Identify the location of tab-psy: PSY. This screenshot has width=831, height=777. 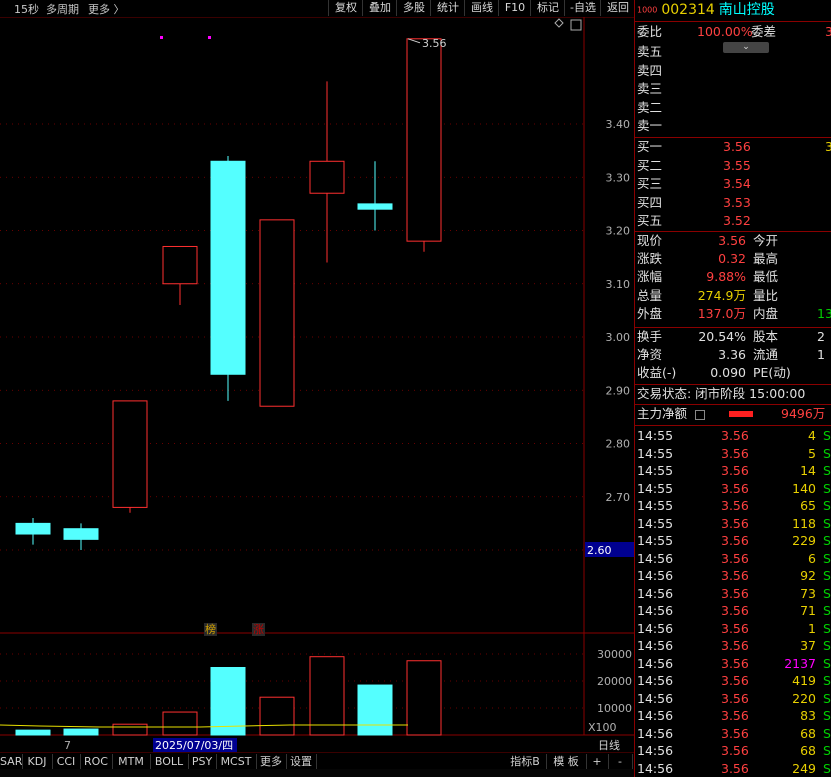
(202, 761).